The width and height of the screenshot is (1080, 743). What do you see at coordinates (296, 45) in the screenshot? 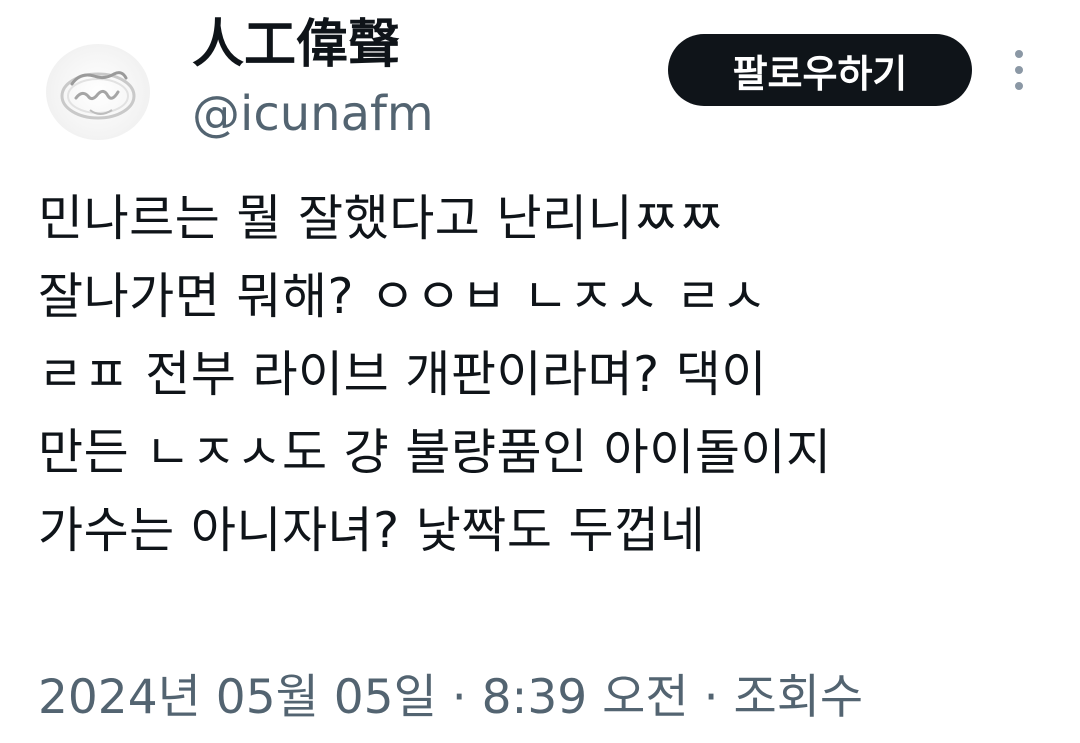
I see `display-name: 人工偉聲` at bounding box center [296, 45].